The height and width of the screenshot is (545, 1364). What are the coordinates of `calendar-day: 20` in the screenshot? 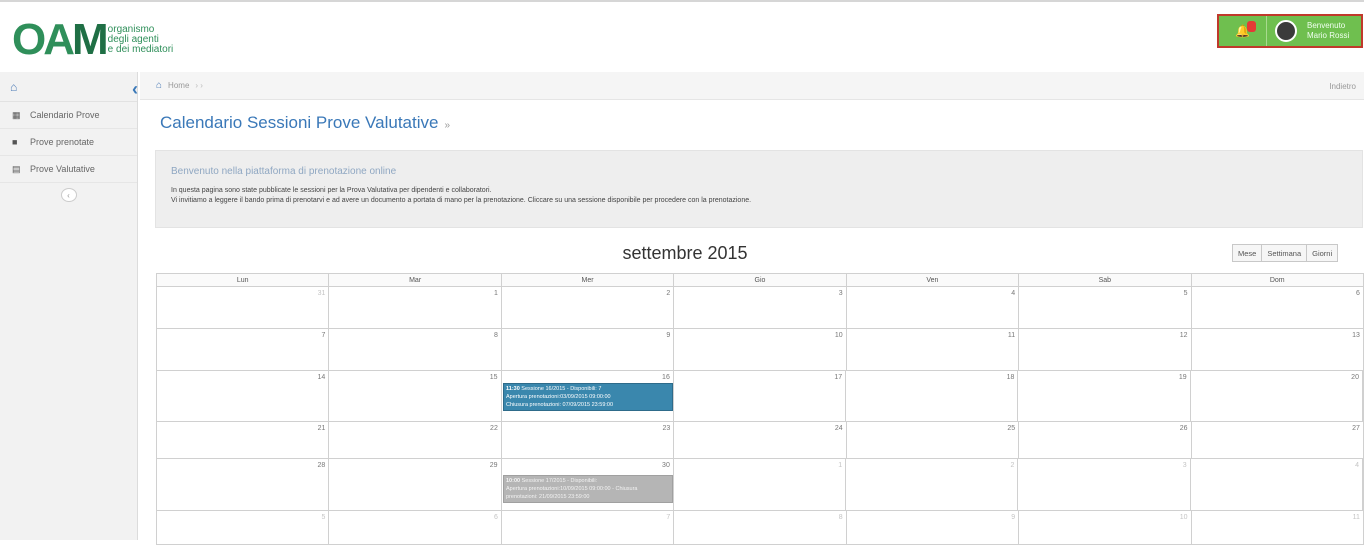 It's located at (1277, 396).